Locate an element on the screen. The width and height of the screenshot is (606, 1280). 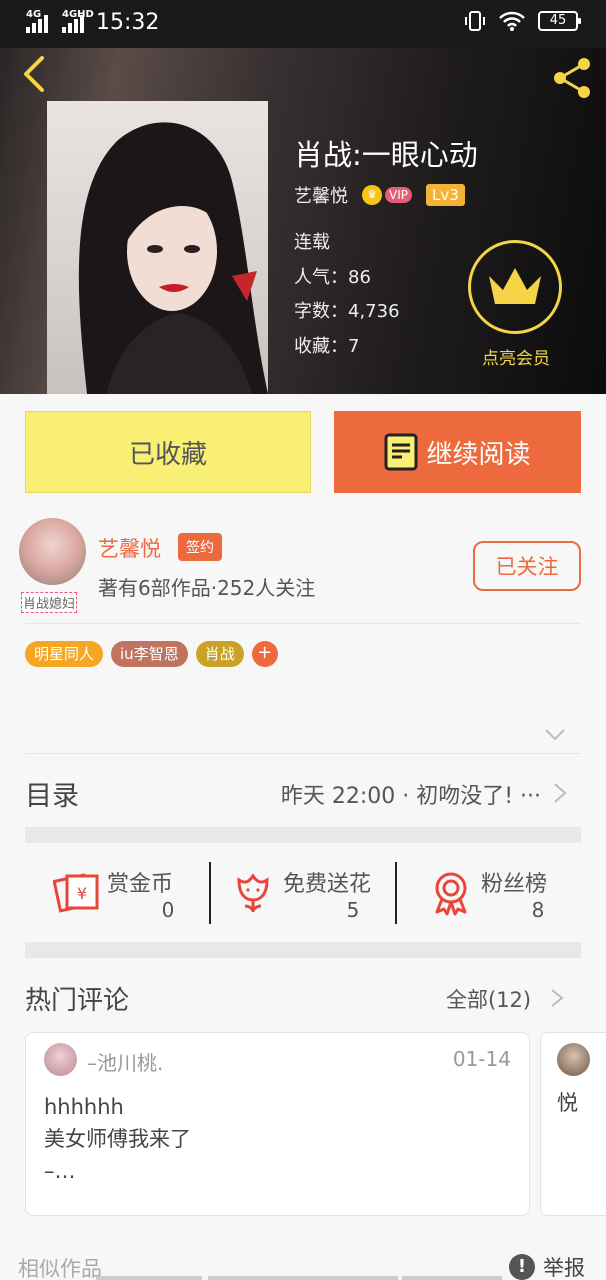
battery-indicator: 45 is located at coordinates (559, 21).